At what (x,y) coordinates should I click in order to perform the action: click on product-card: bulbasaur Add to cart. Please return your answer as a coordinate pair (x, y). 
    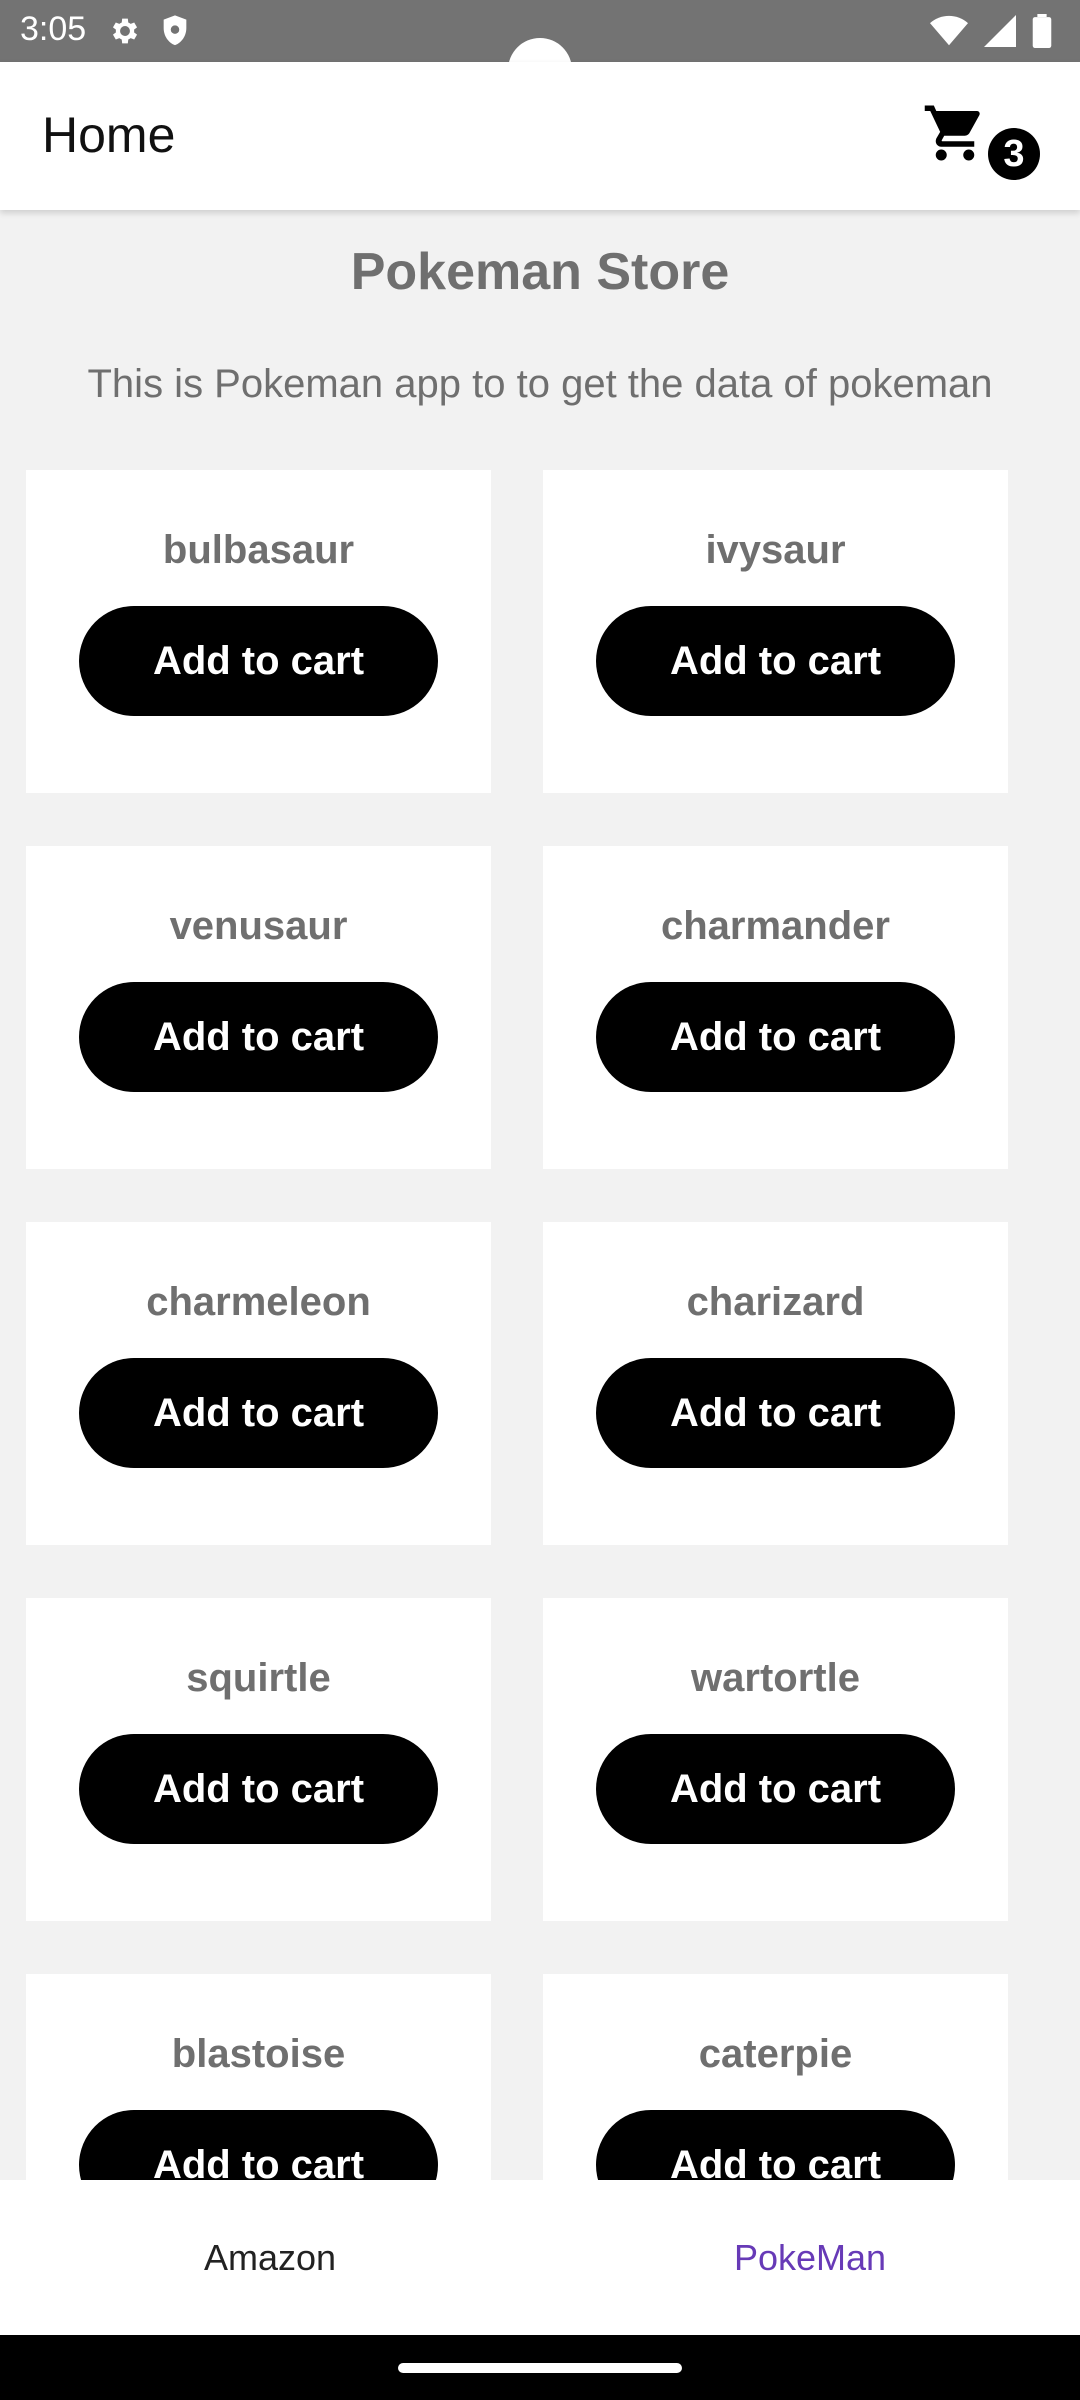
    Looking at the image, I should click on (258, 631).